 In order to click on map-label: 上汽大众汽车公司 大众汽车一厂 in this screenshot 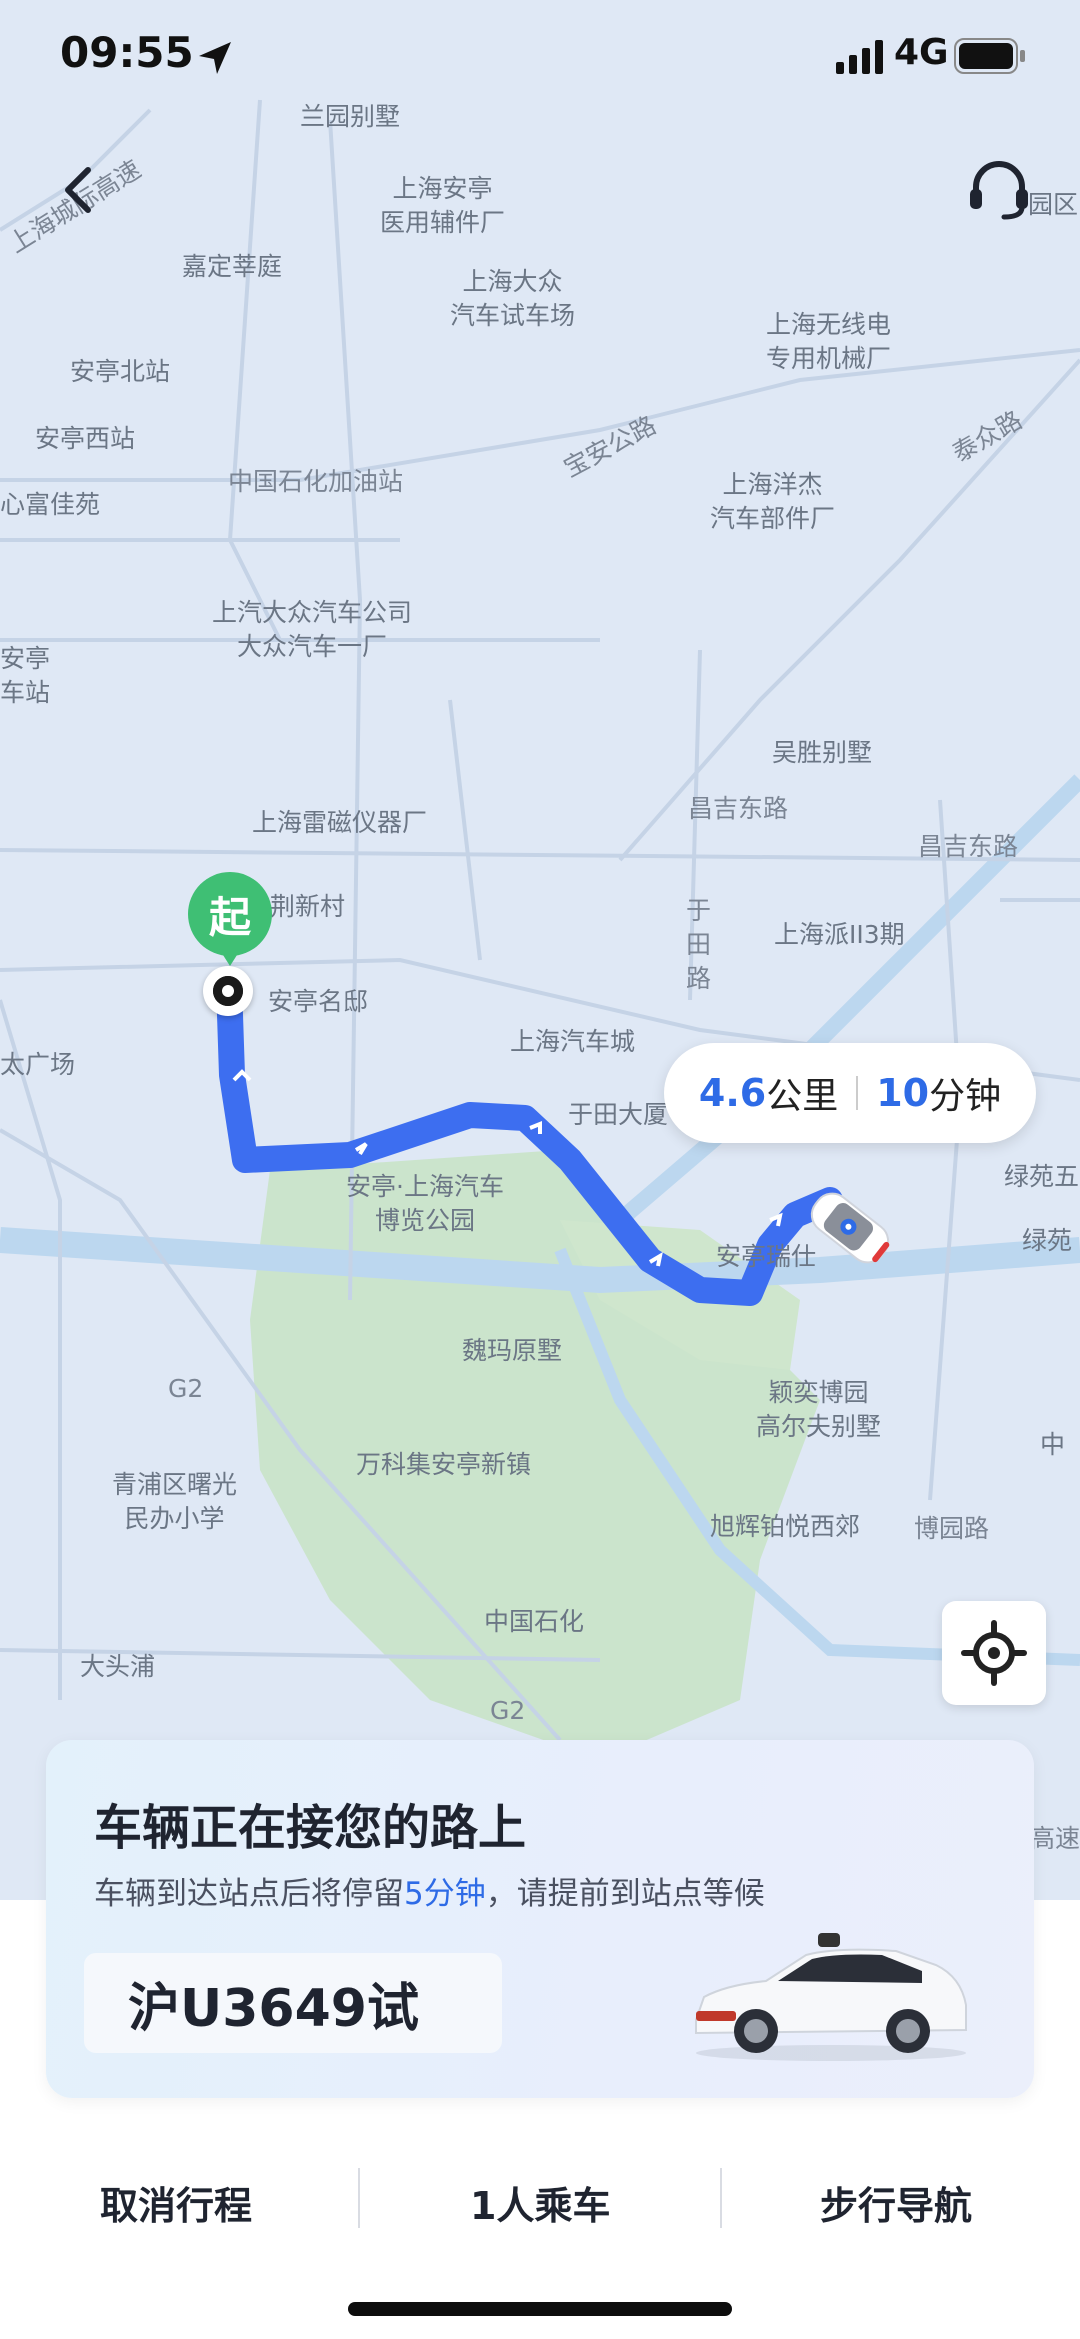, I will do `click(312, 629)`.